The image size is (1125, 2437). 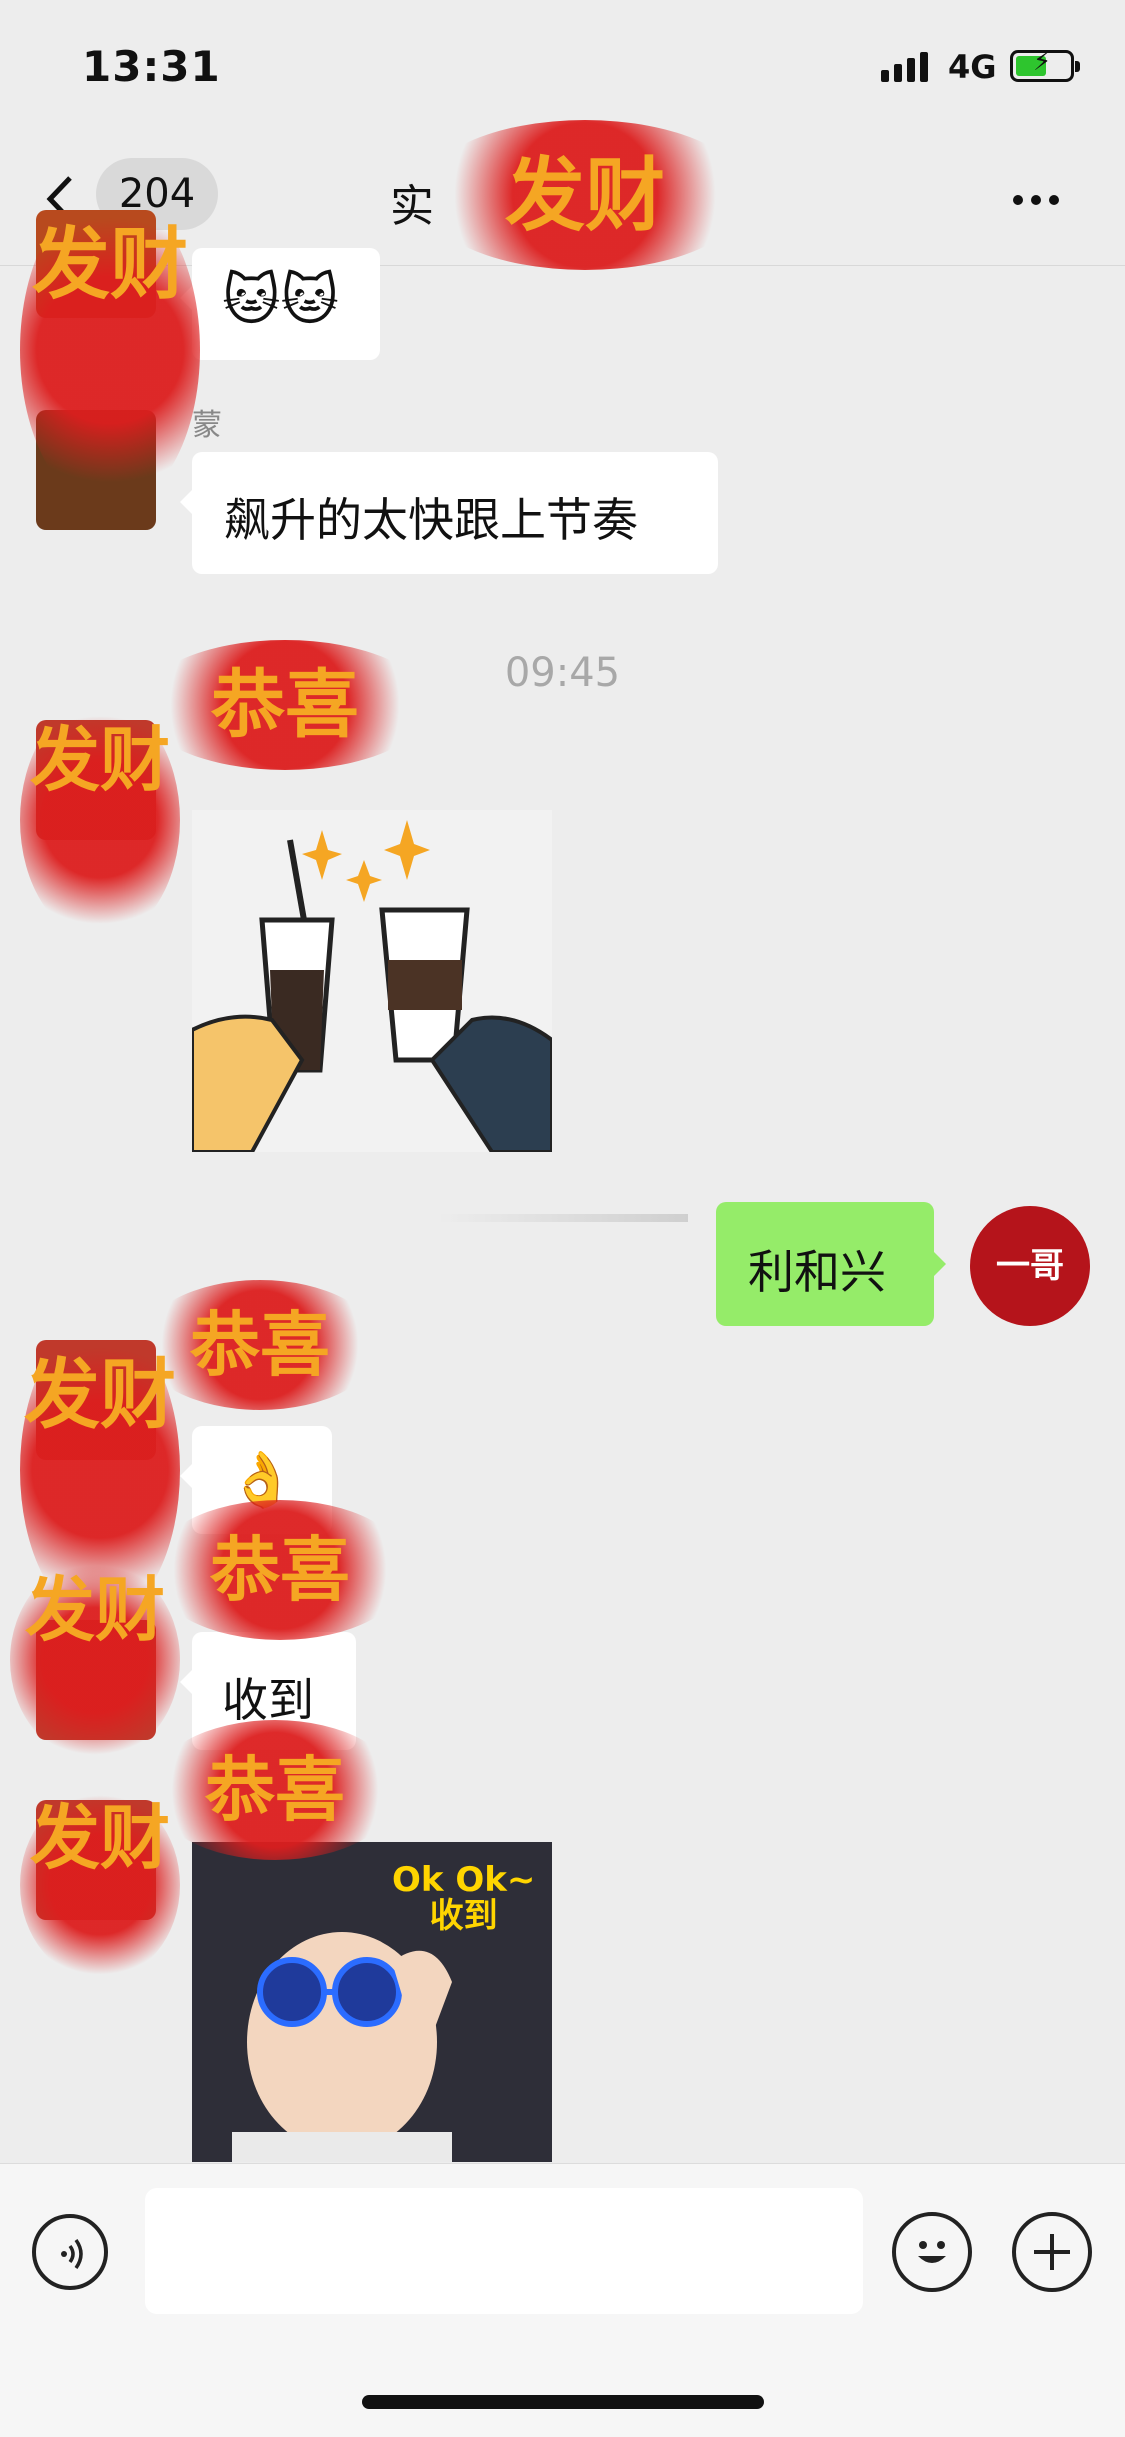 I want to click on sticker-caption: Ok Ok~ 收到, so click(x=463, y=1898).